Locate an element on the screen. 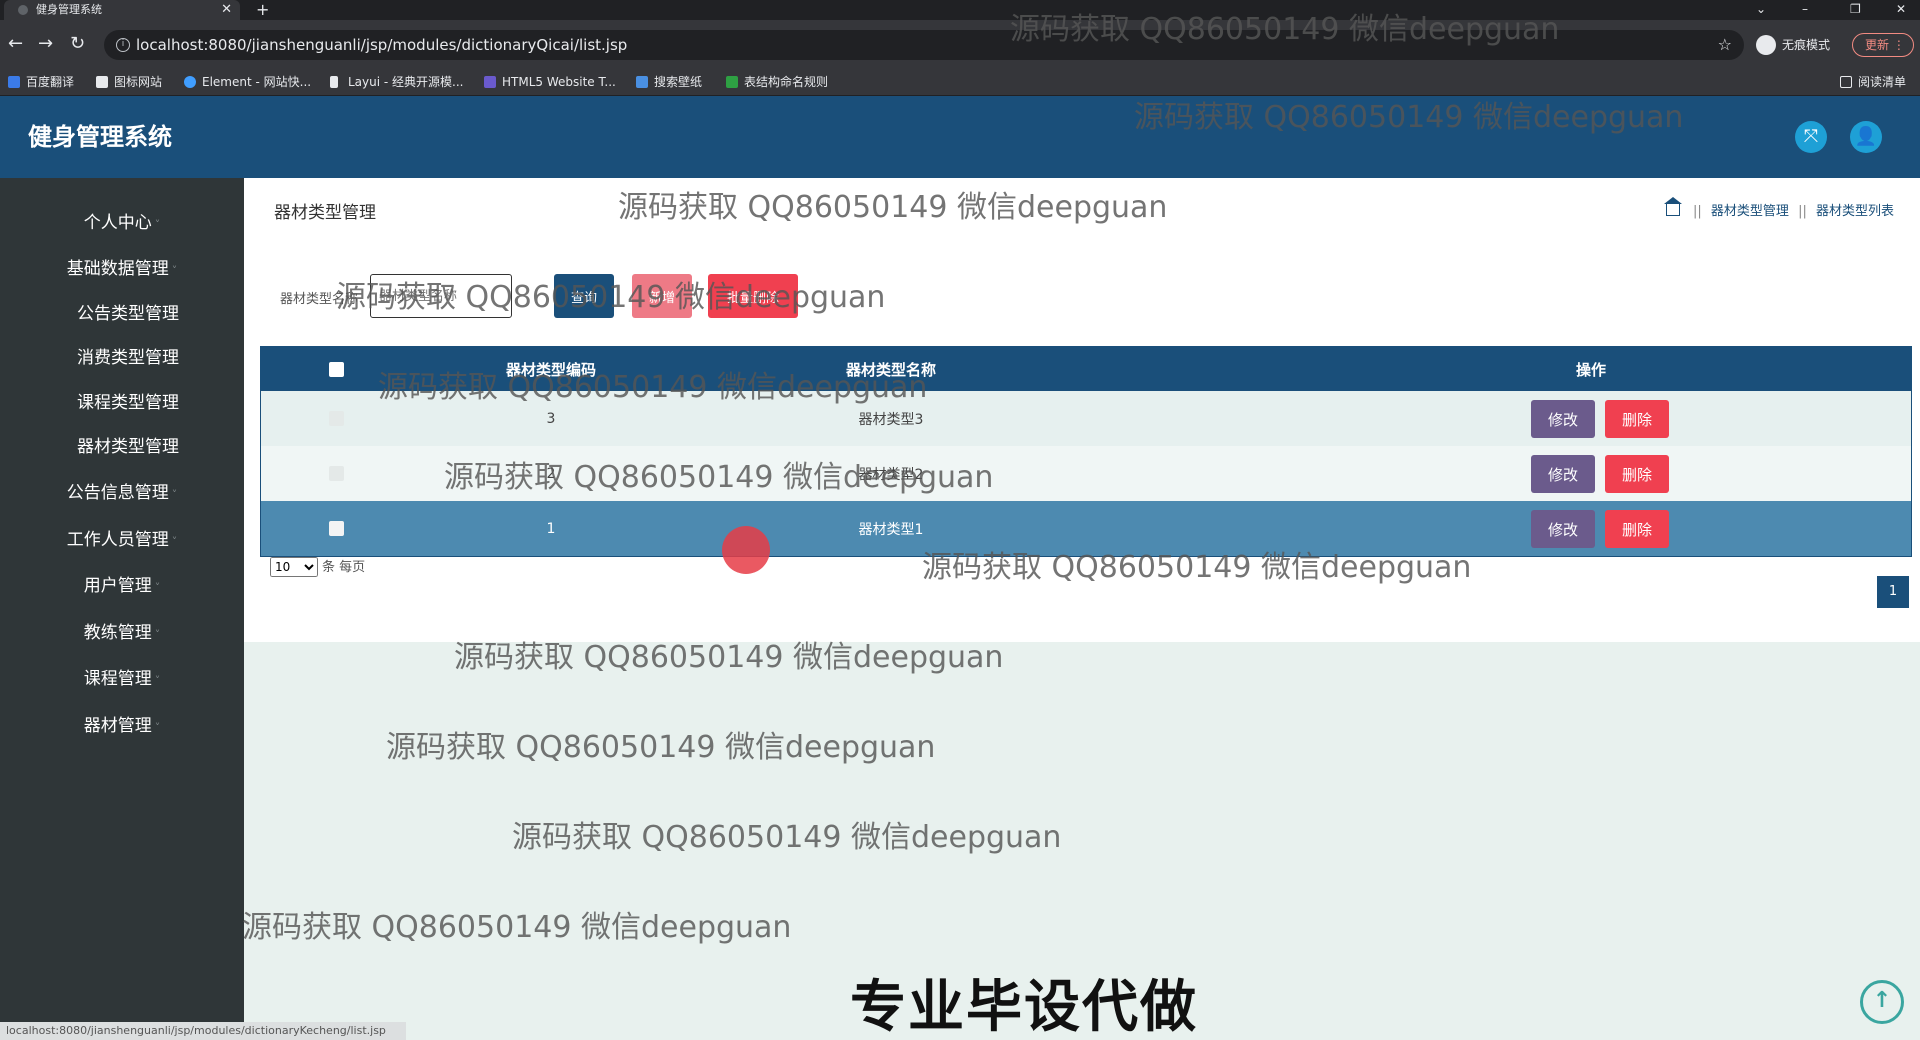 The image size is (1920, 1040). page-button-current: 1 is located at coordinates (1893, 592).